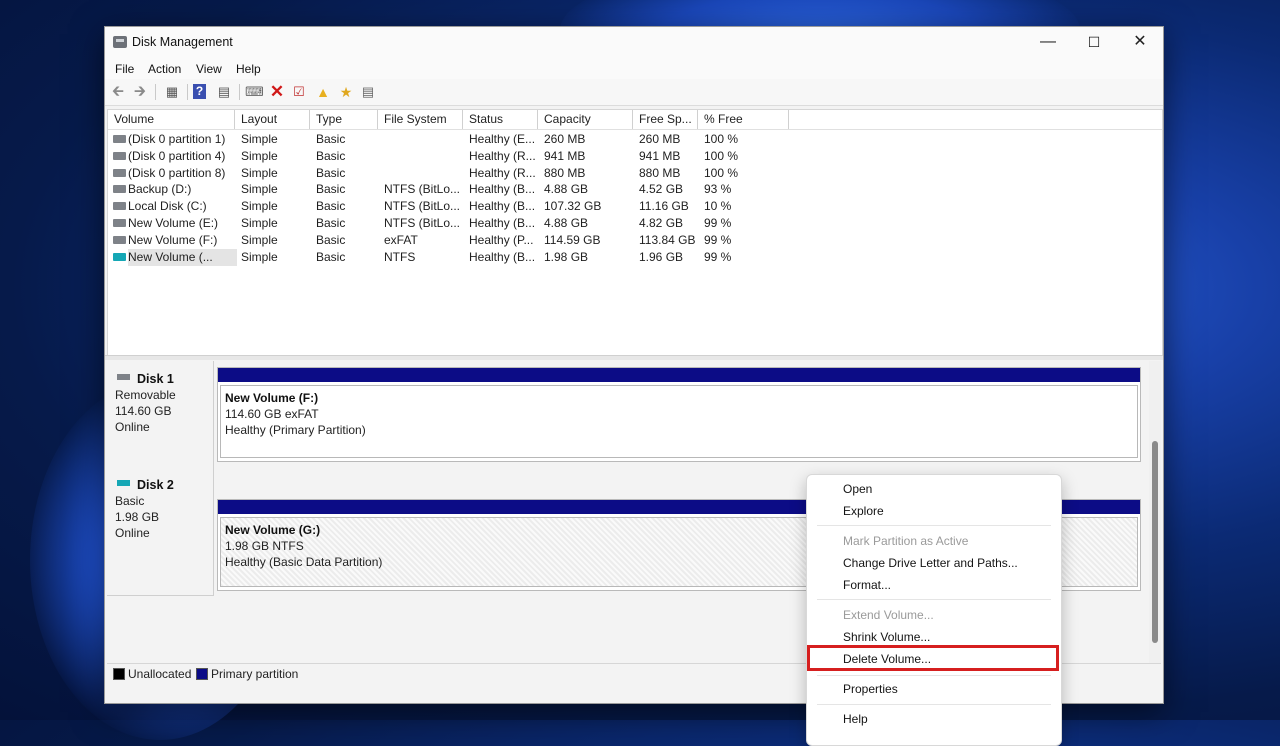 This screenshot has width=1280, height=746. I want to click on graph-scrollbar, so click(1155, 512).